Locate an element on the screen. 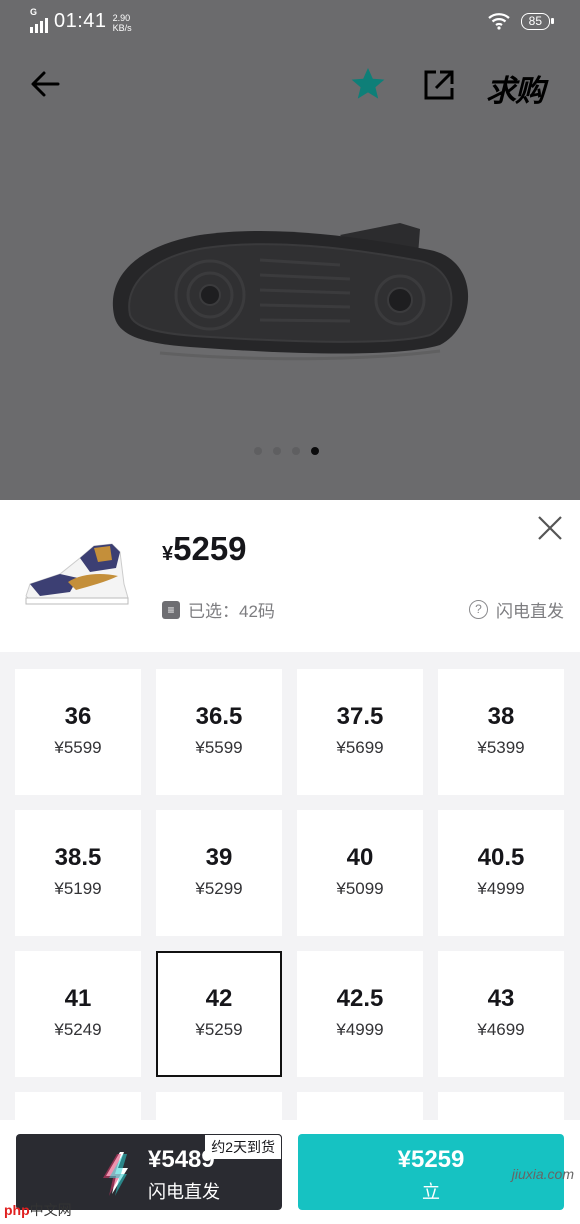 The image size is (580, 1224). watermark-right: jiuxia.com is located at coordinates (543, 1174).